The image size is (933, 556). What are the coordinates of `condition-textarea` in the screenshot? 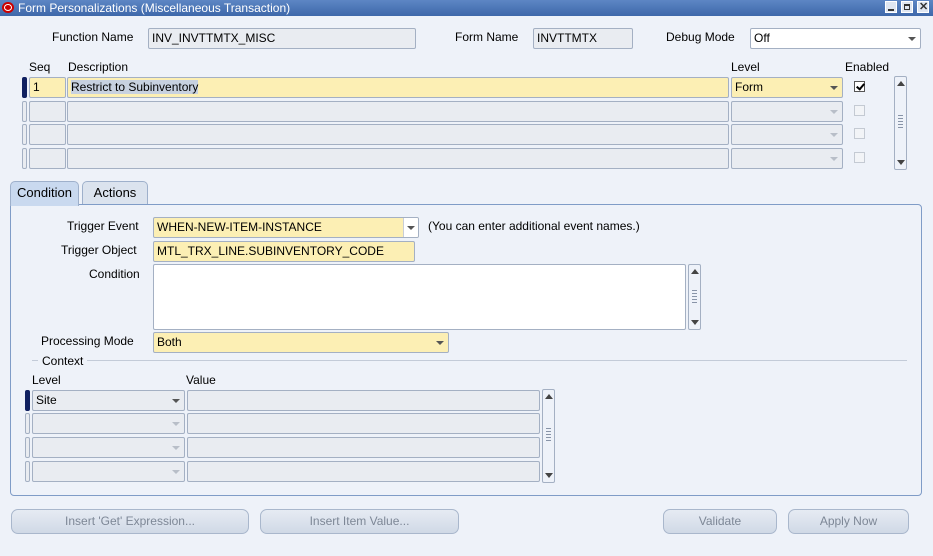 It's located at (419, 297).